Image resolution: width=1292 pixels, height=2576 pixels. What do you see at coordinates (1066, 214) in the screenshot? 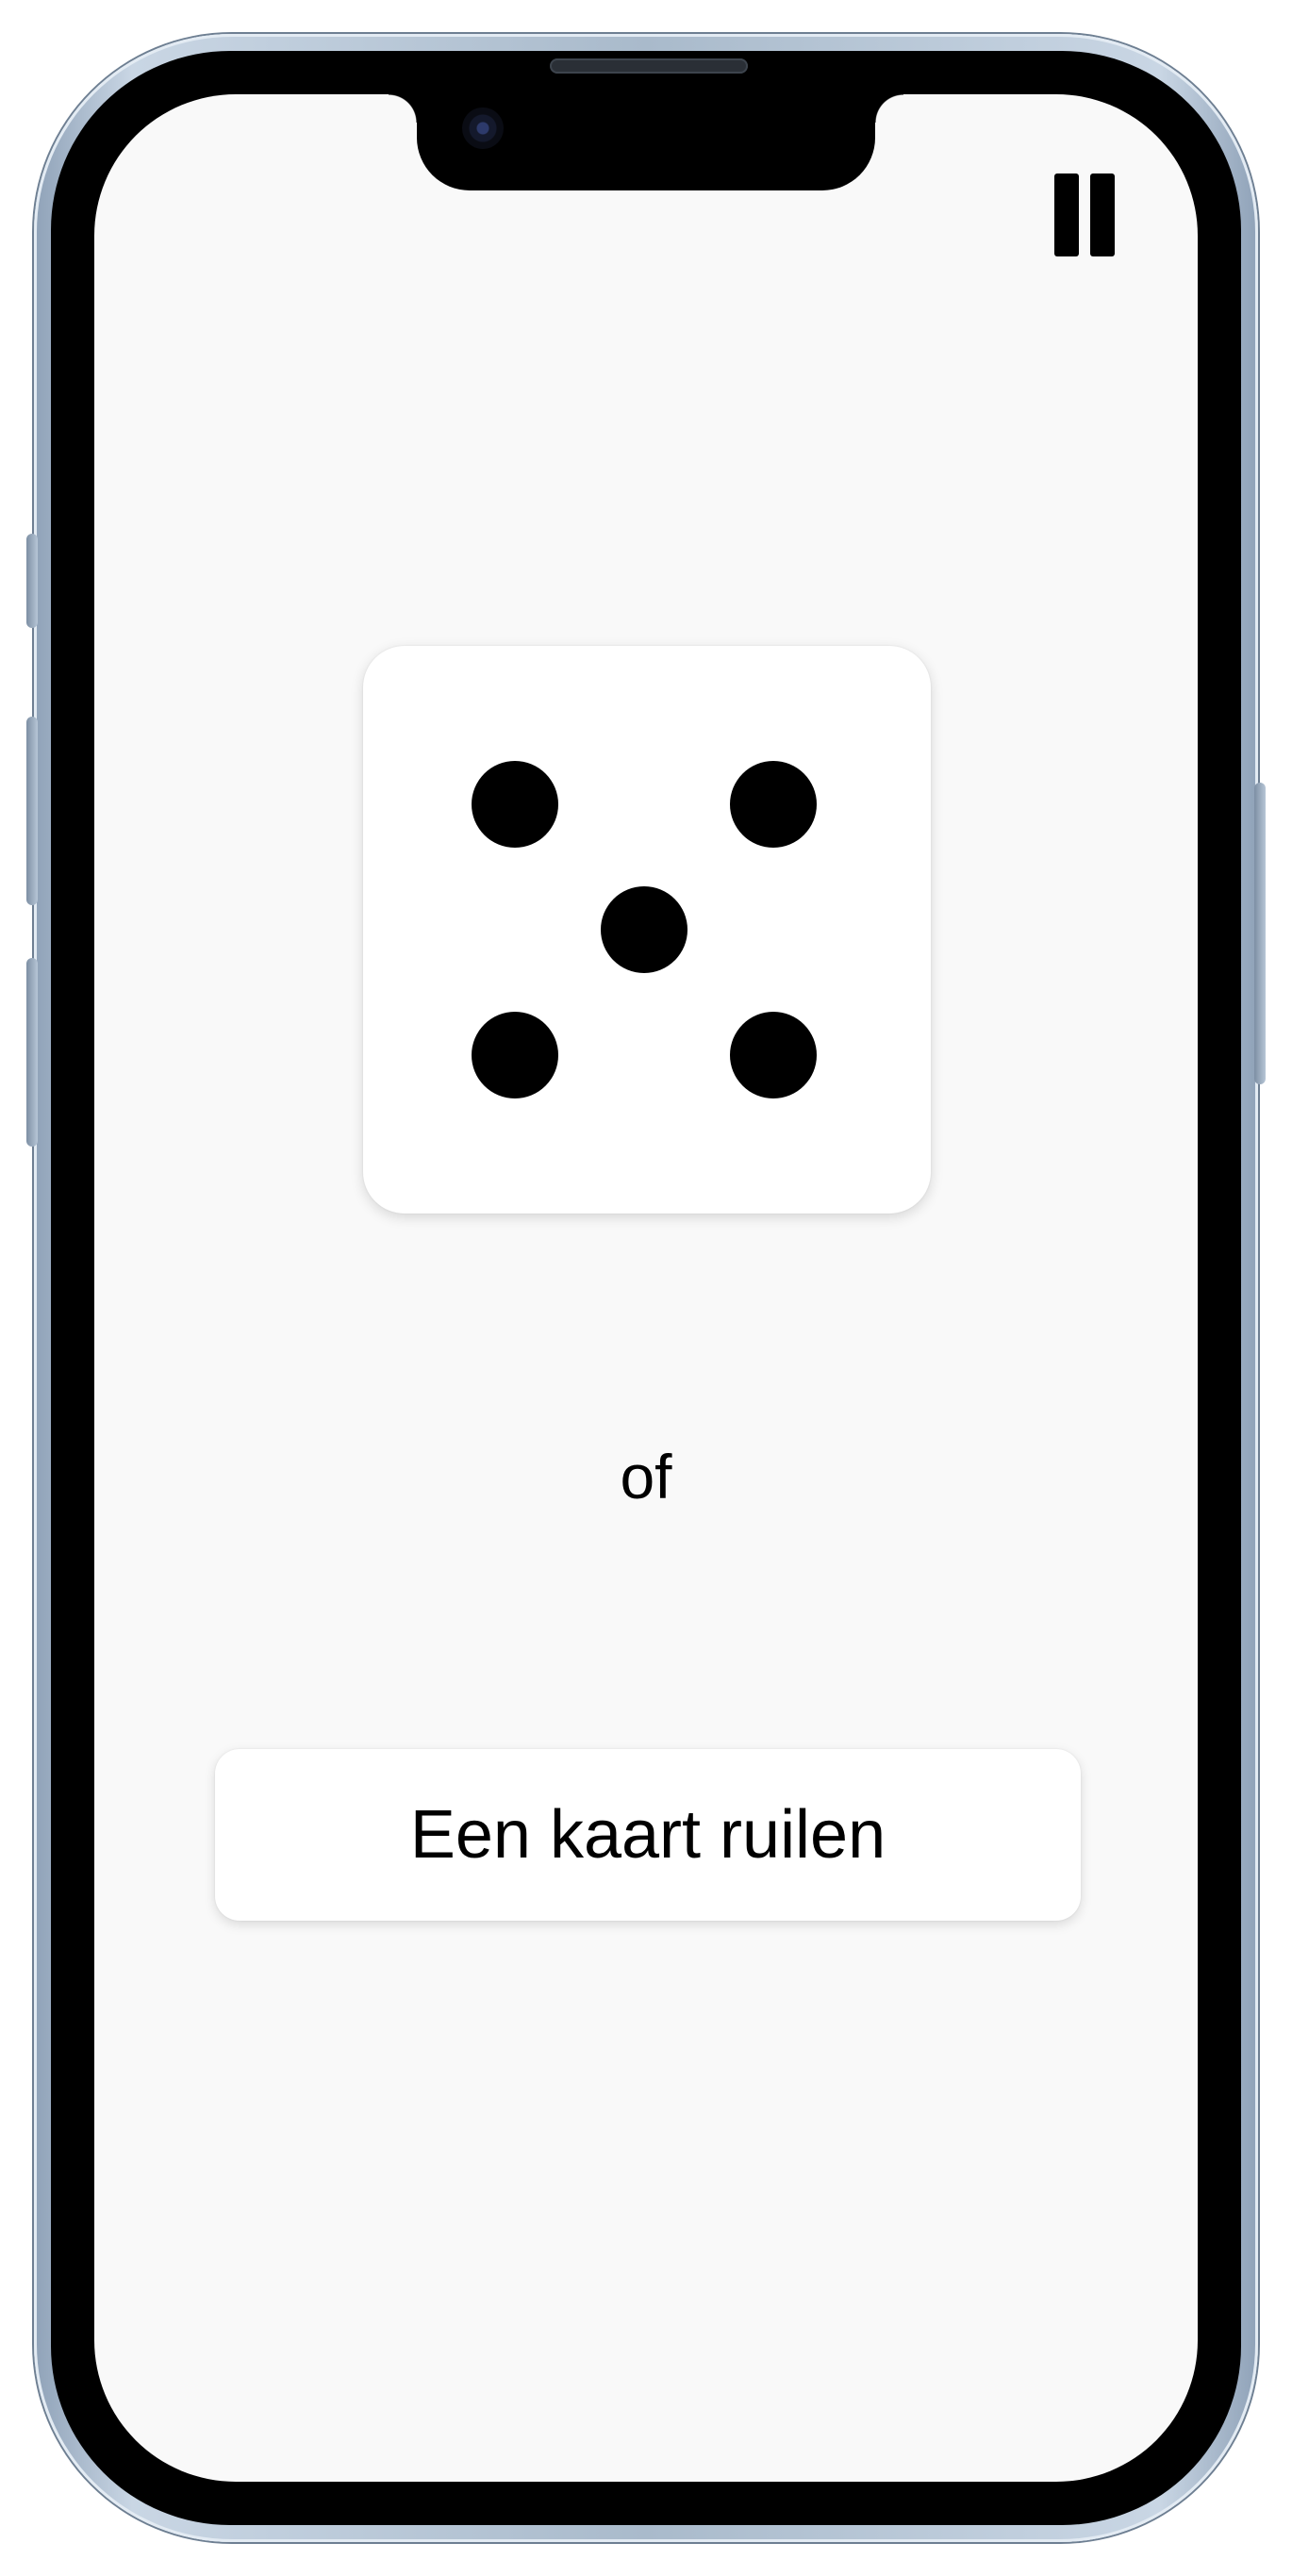
I see `pause-icon` at bounding box center [1066, 214].